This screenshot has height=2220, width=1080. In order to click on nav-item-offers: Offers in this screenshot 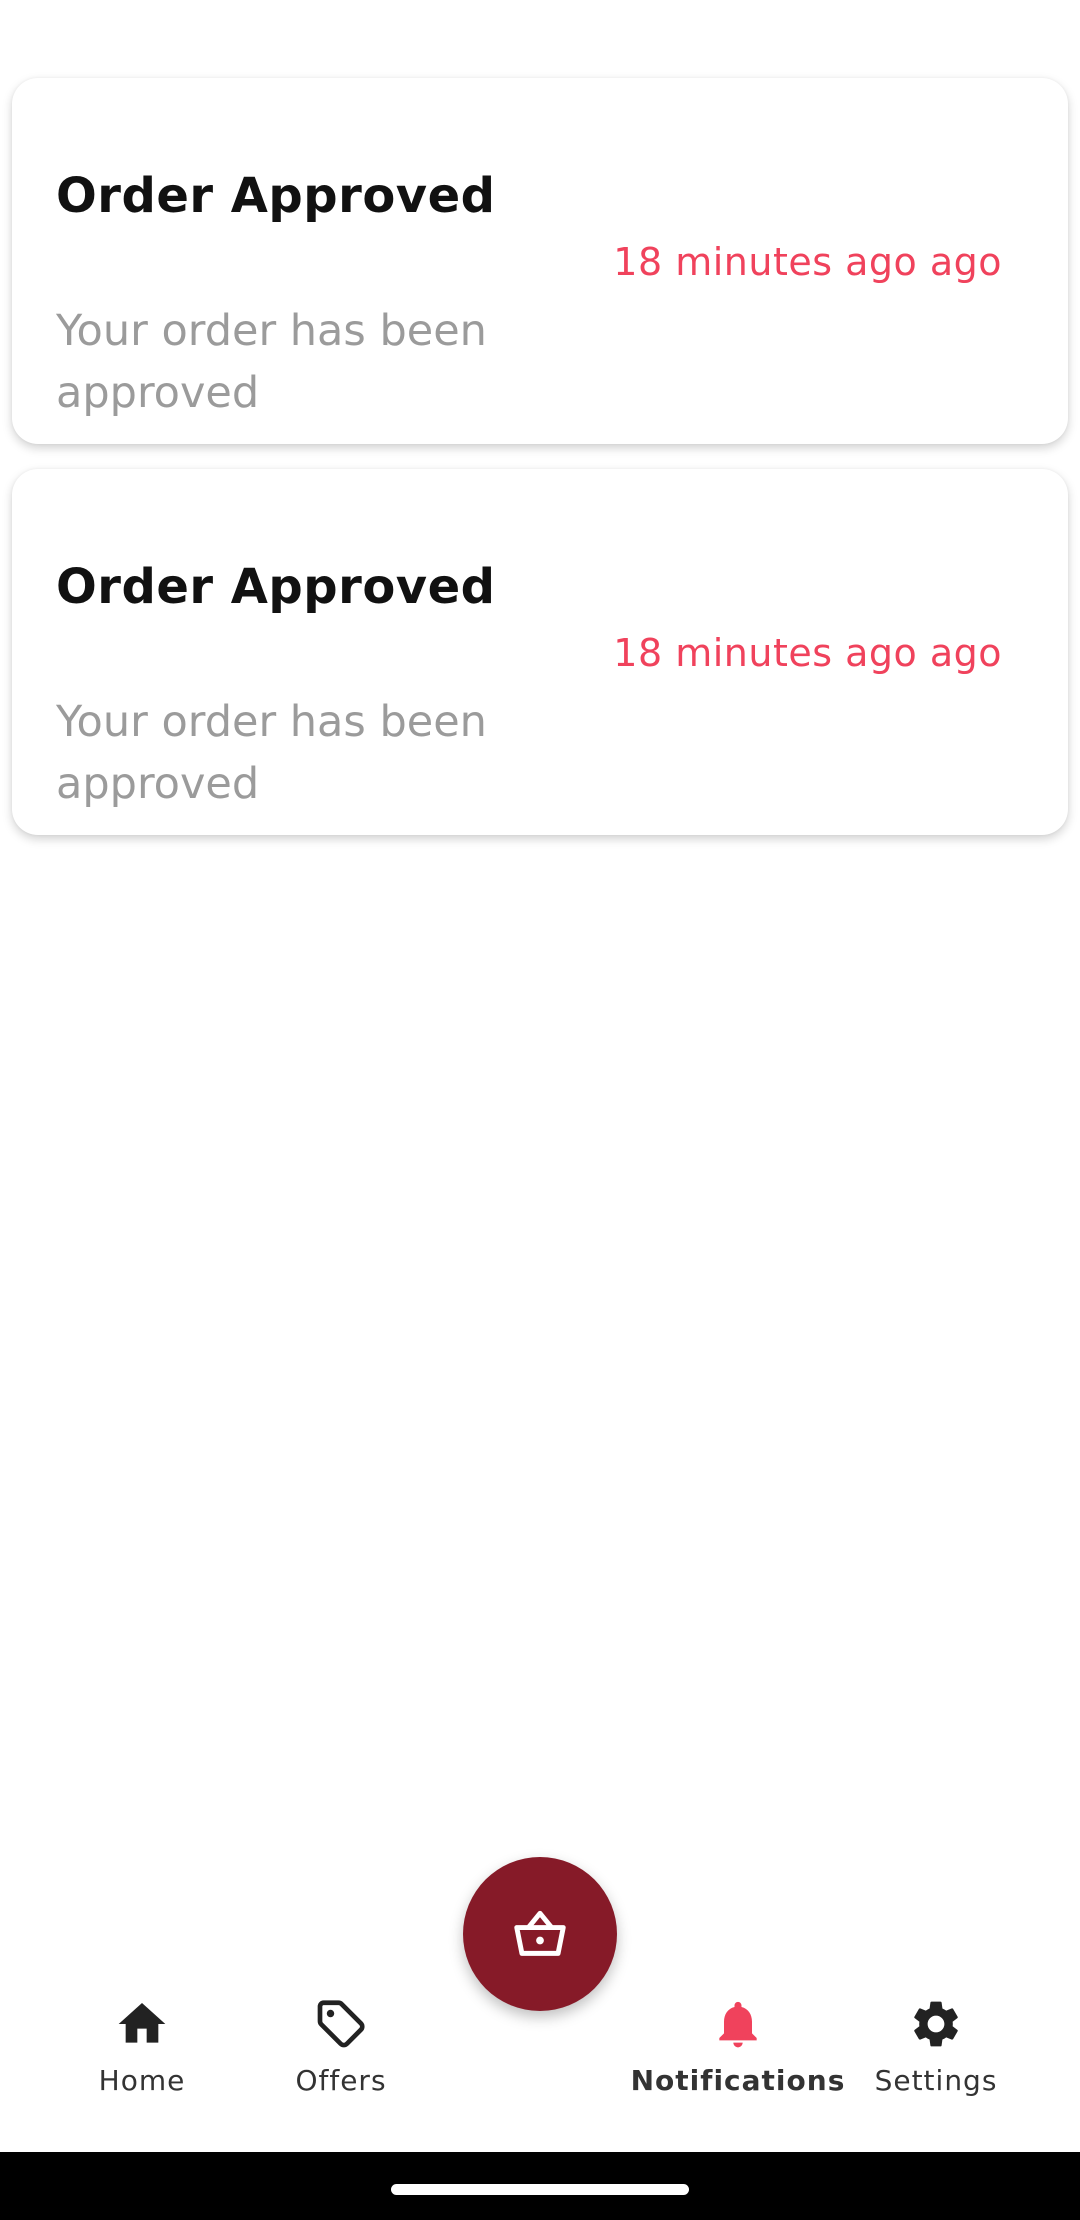, I will do `click(341, 2035)`.